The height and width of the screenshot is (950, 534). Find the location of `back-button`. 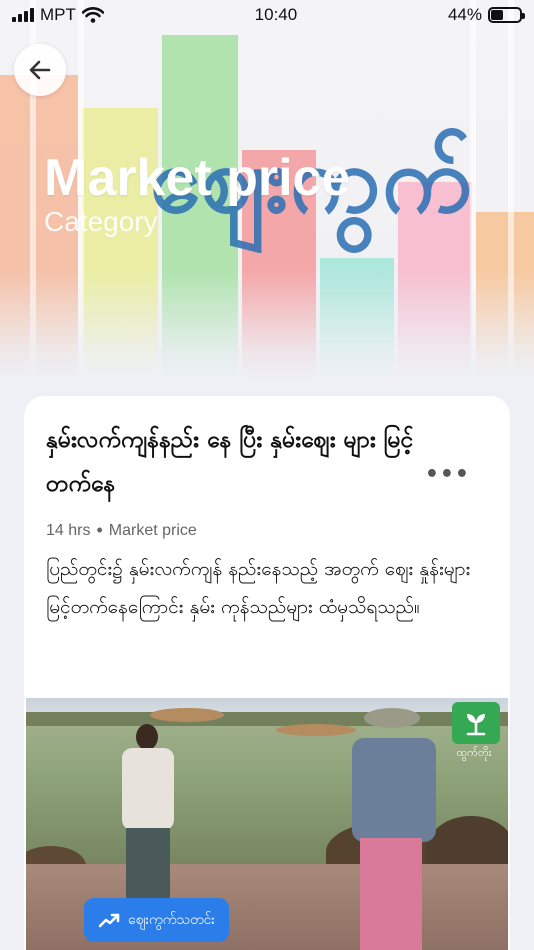

back-button is located at coordinates (40, 70).